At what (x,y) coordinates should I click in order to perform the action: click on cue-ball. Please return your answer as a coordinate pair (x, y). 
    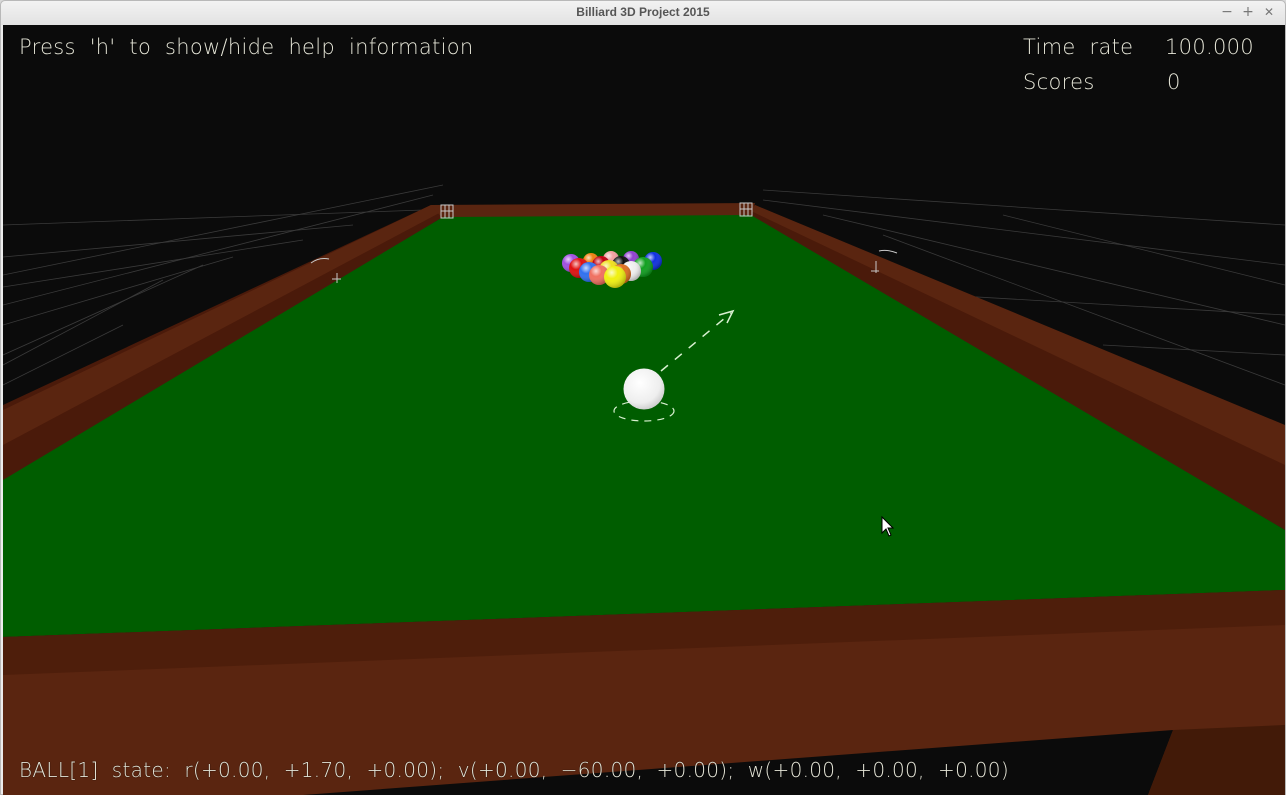
    Looking at the image, I should click on (644, 389).